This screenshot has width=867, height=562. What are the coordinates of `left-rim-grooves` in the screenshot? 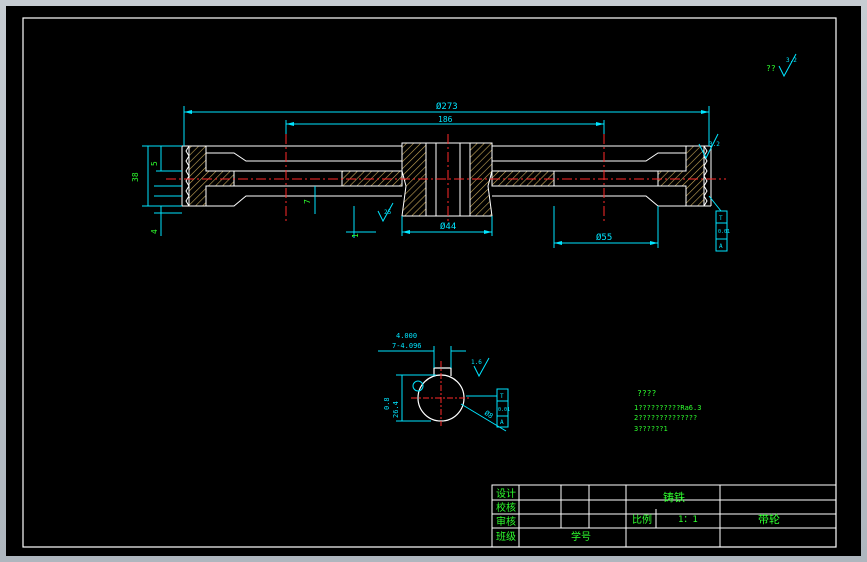 It's located at (185, 176).